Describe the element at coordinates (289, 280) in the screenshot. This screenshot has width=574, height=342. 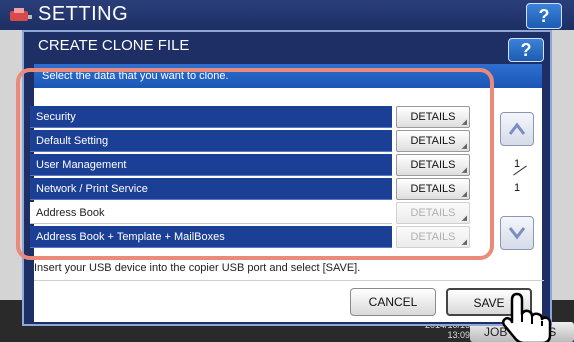
I see `divider` at that location.